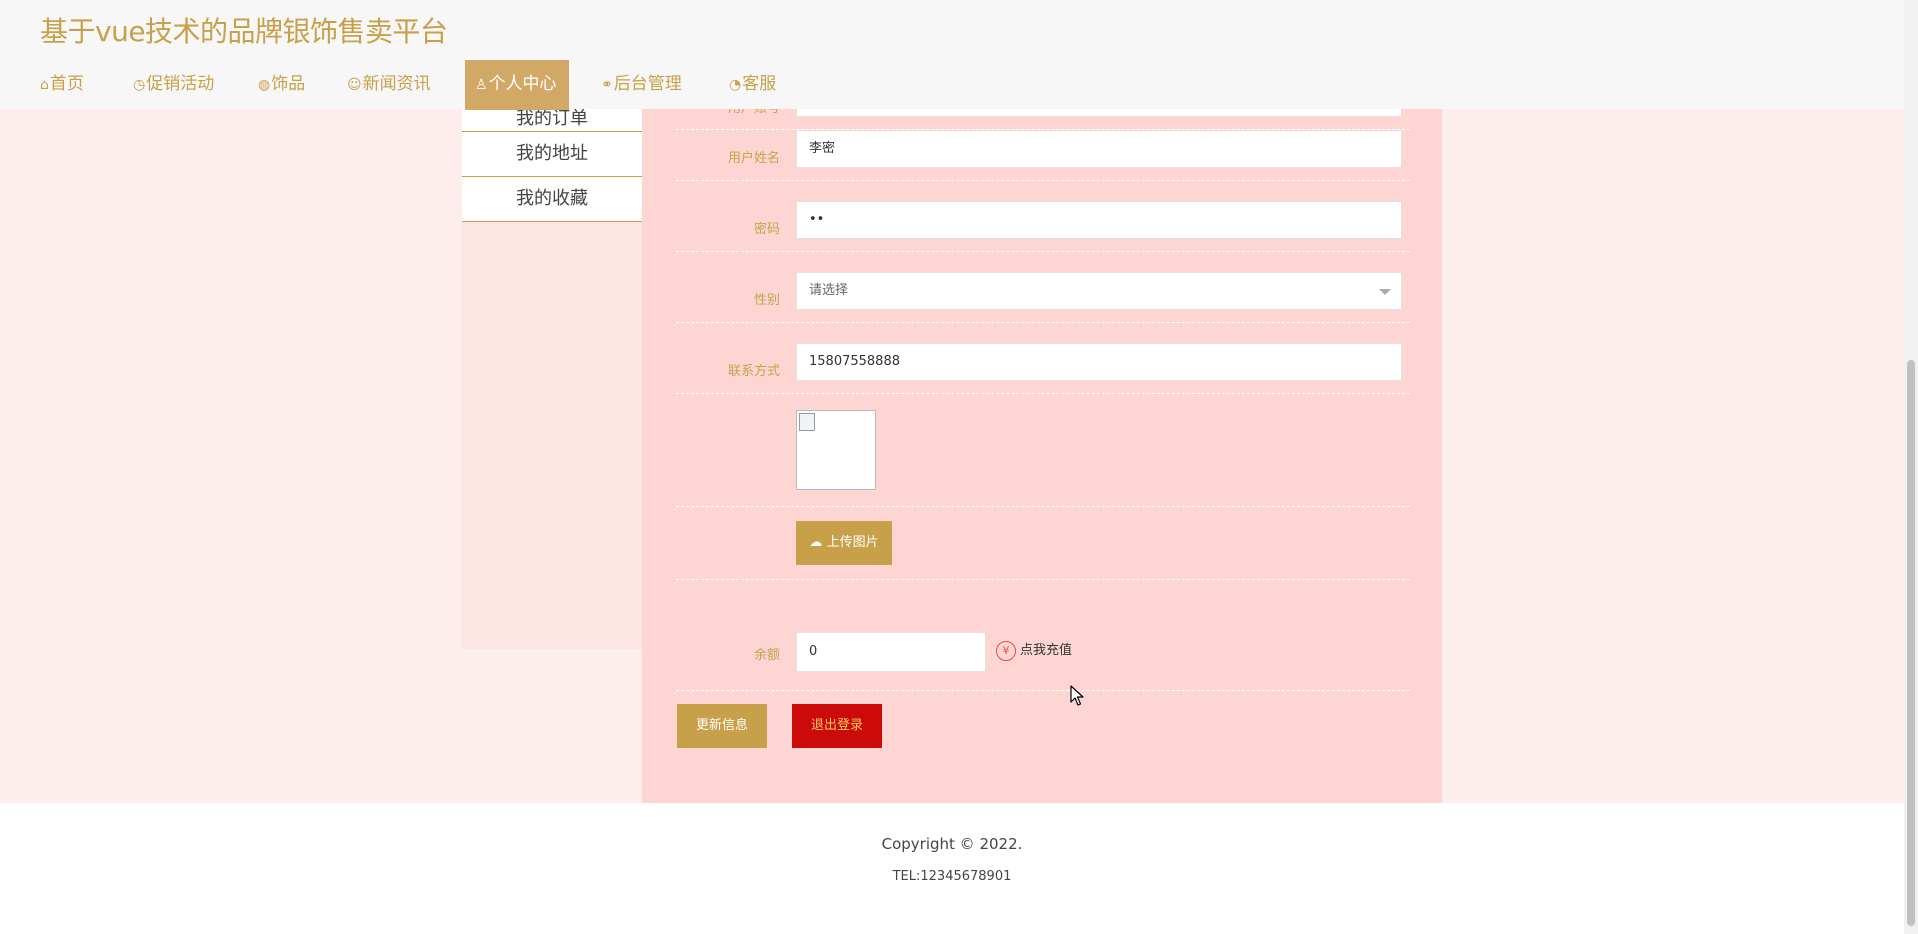 Image resolution: width=1918 pixels, height=934 pixels. I want to click on nav-item-admin: ⚭后台管理, so click(641, 85).